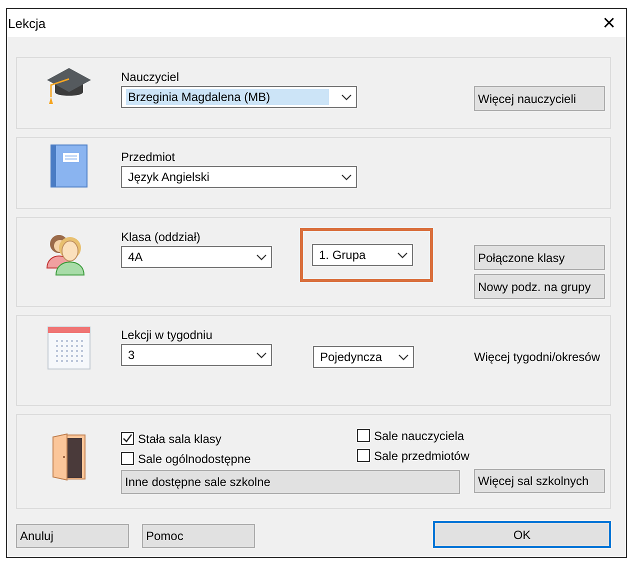 This screenshot has width=634, height=561. I want to click on close-button: ×, so click(609, 23).